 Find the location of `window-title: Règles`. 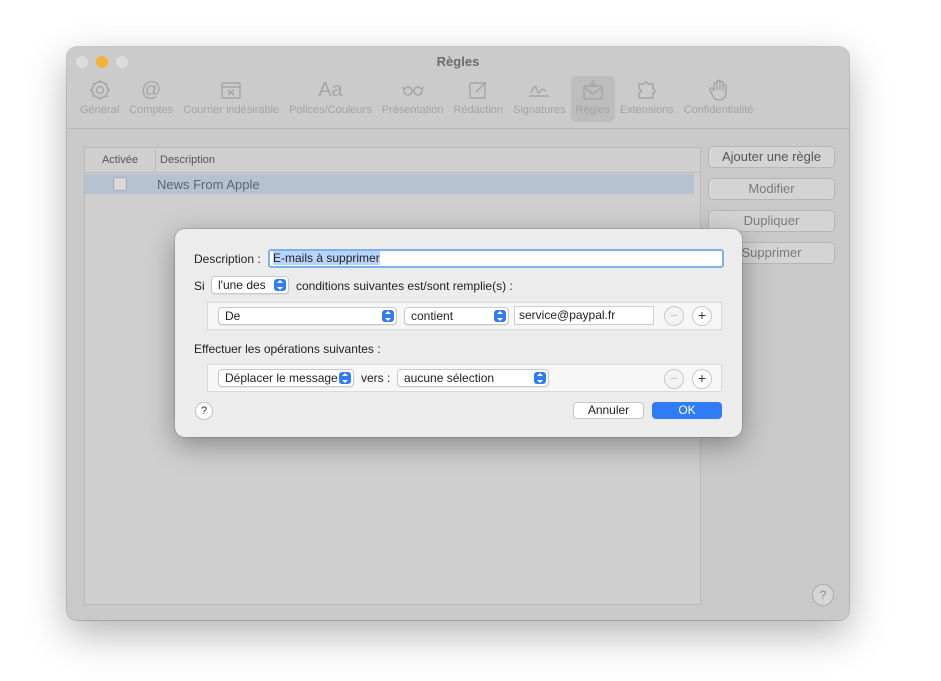

window-title: Règles is located at coordinates (458, 61).